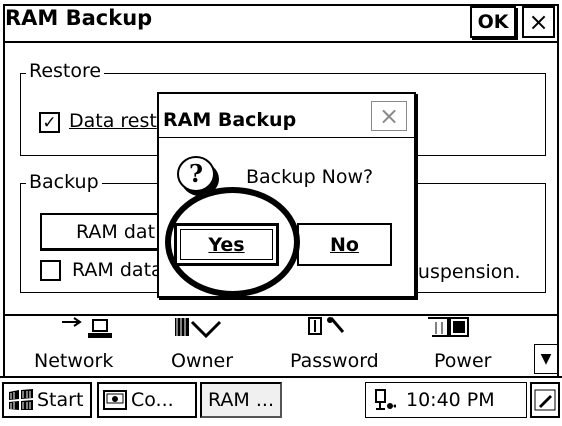 The image size is (562, 426). I want to click on ram-data-checkbox, so click(50, 270).